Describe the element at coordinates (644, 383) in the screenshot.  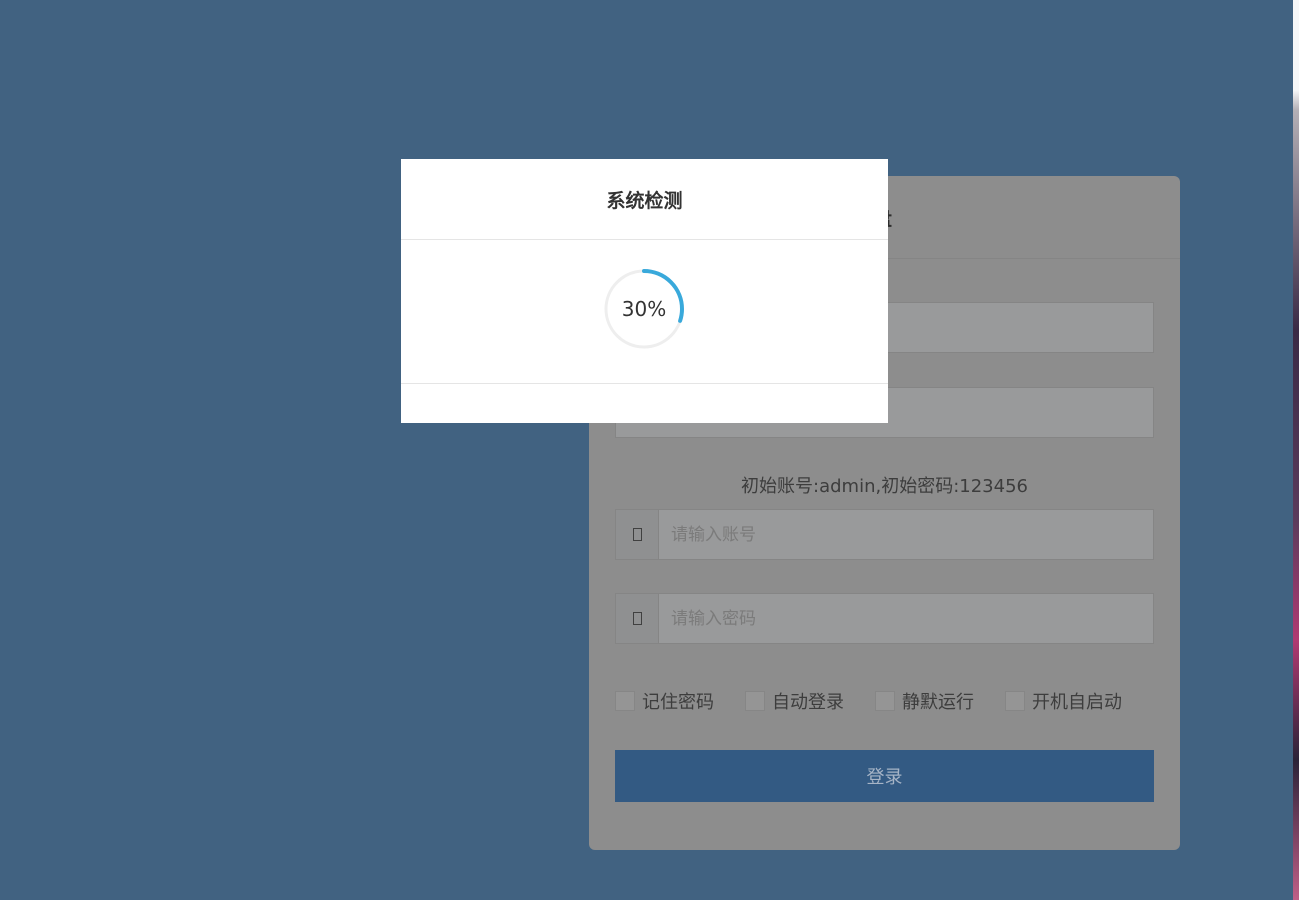
I see `dialog-footer-divider` at that location.